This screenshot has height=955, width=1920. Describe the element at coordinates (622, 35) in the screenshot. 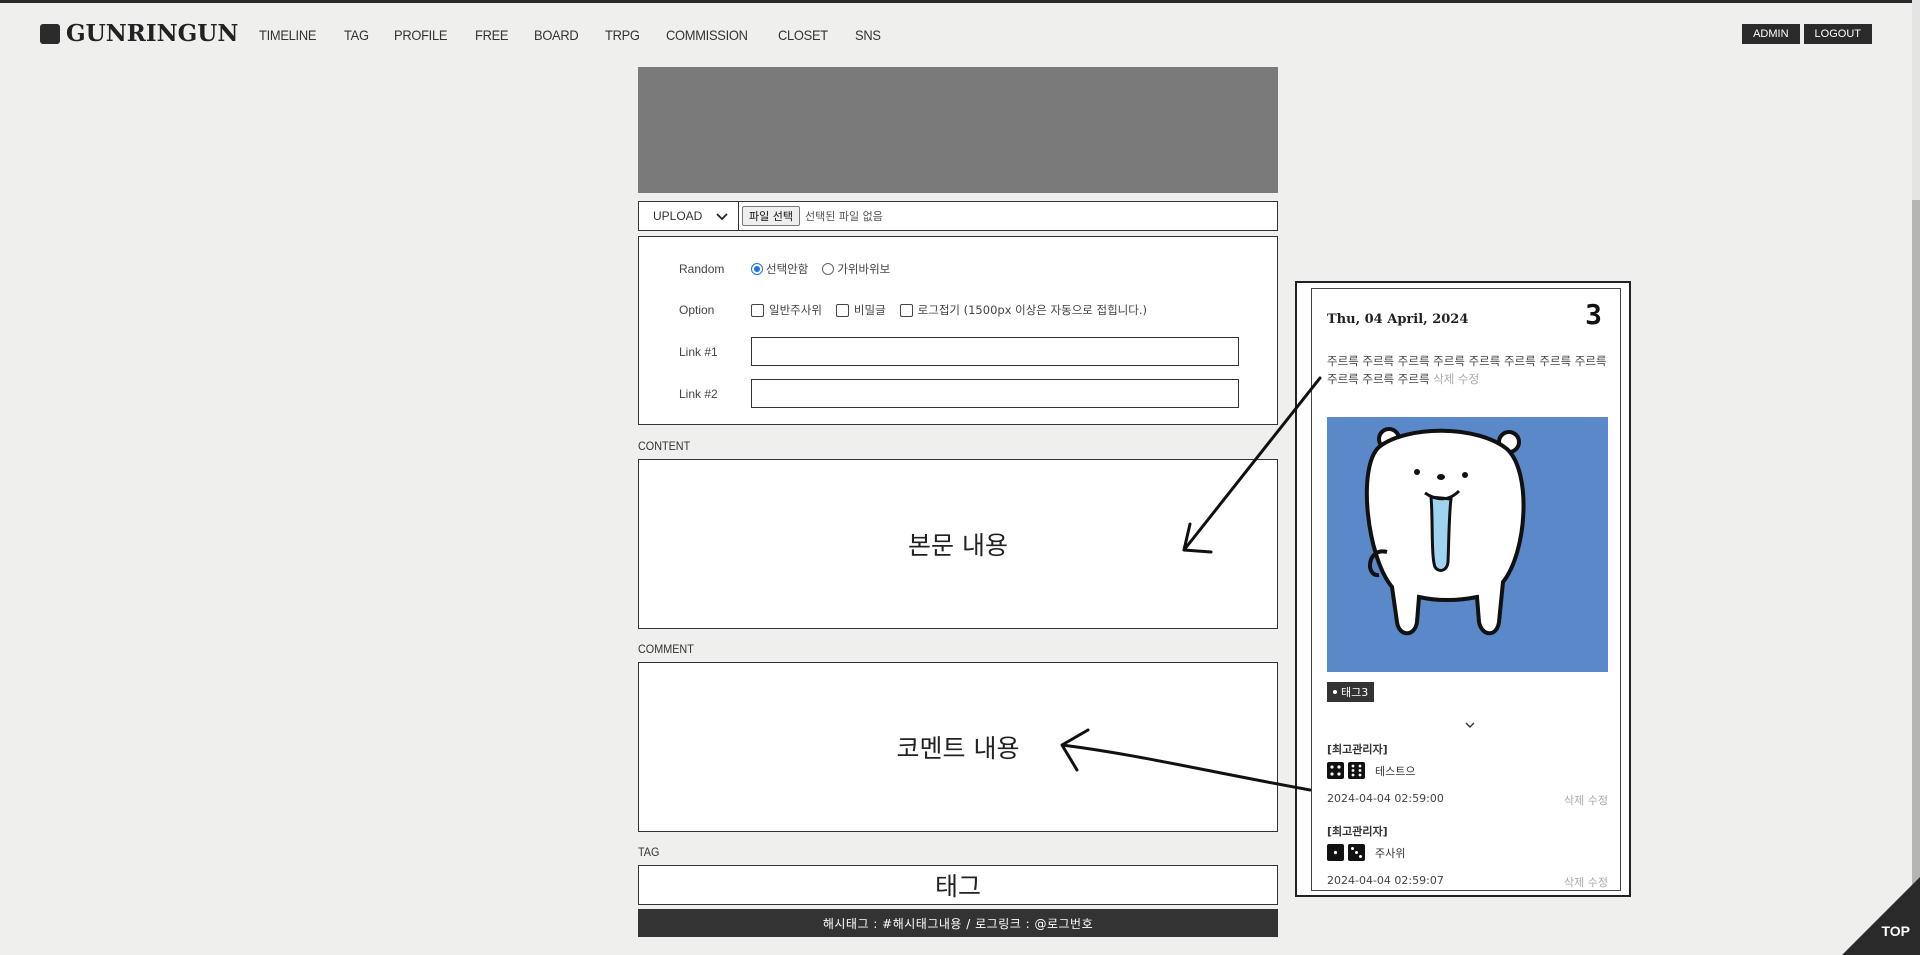

I see `nav-trpg: TRPG` at that location.